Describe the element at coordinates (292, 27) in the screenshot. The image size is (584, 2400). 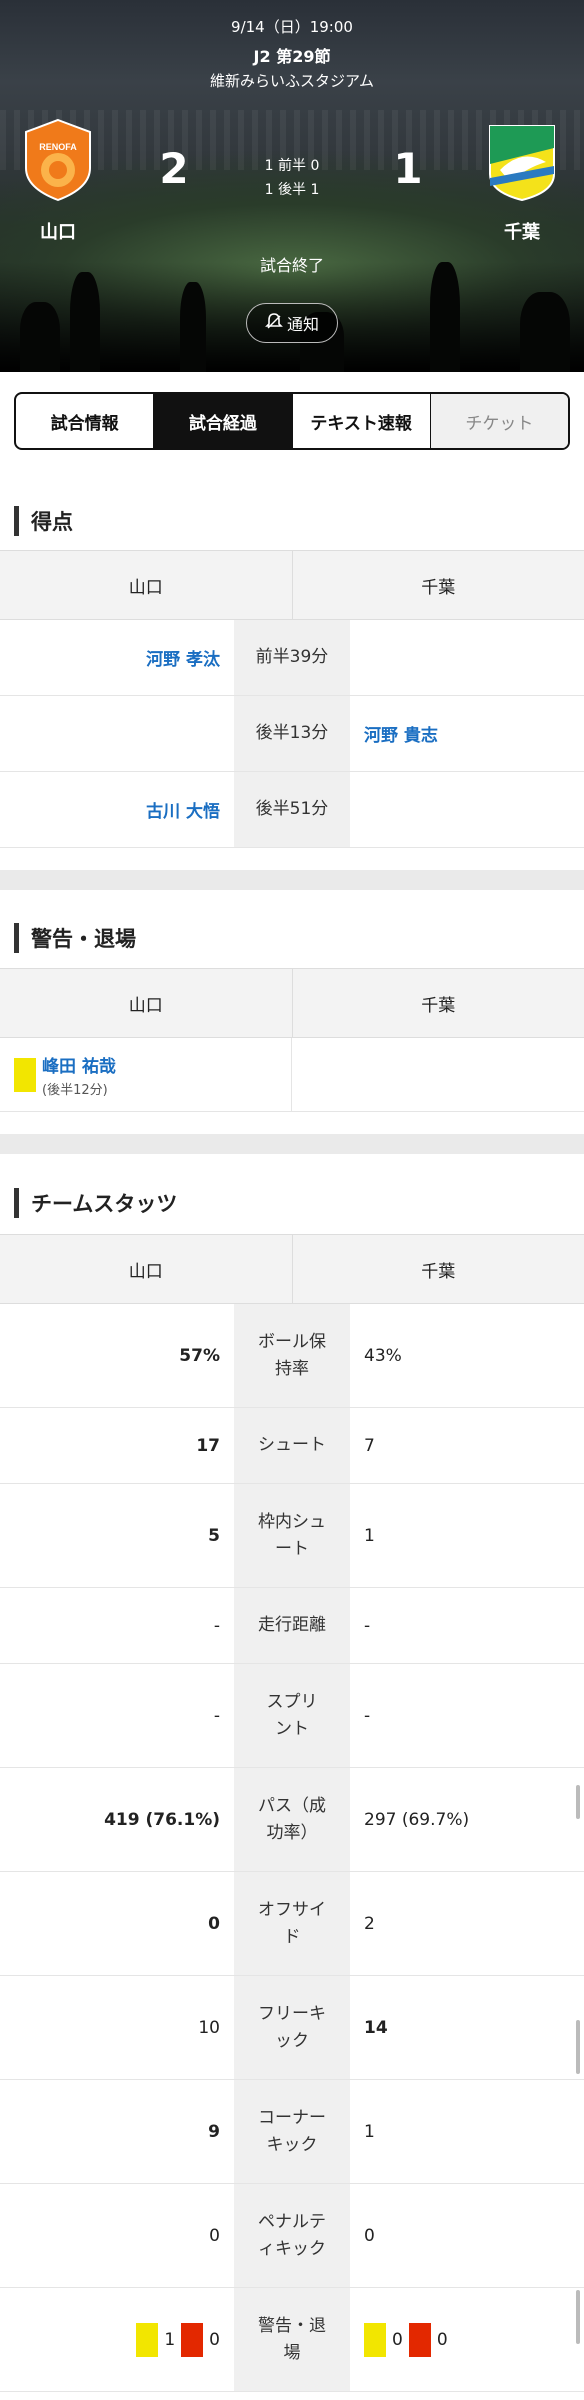
I see `match-date: 9/14（日）19:00` at that location.